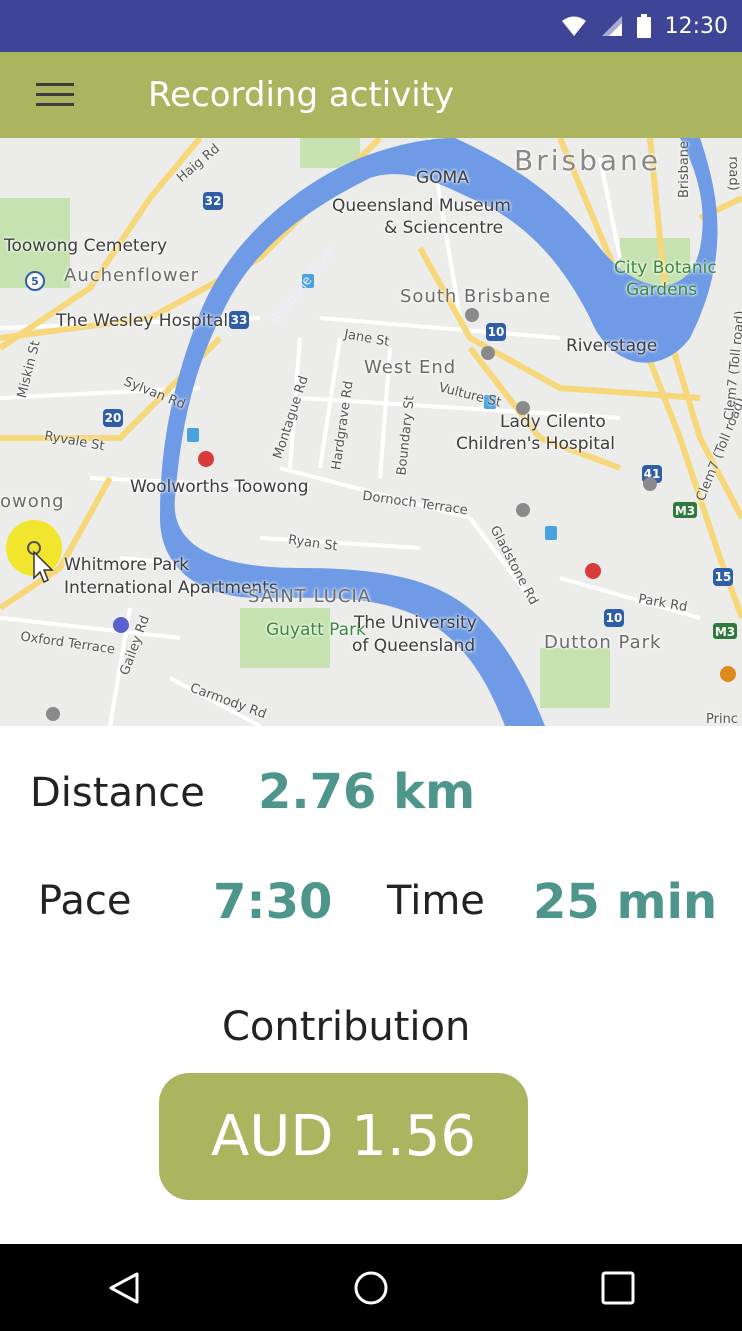 This screenshot has width=742, height=1331. Describe the element at coordinates (310, 596) in the screenshot. I see `map-label-saint-lucia: SAINT LUCIA` at that location.